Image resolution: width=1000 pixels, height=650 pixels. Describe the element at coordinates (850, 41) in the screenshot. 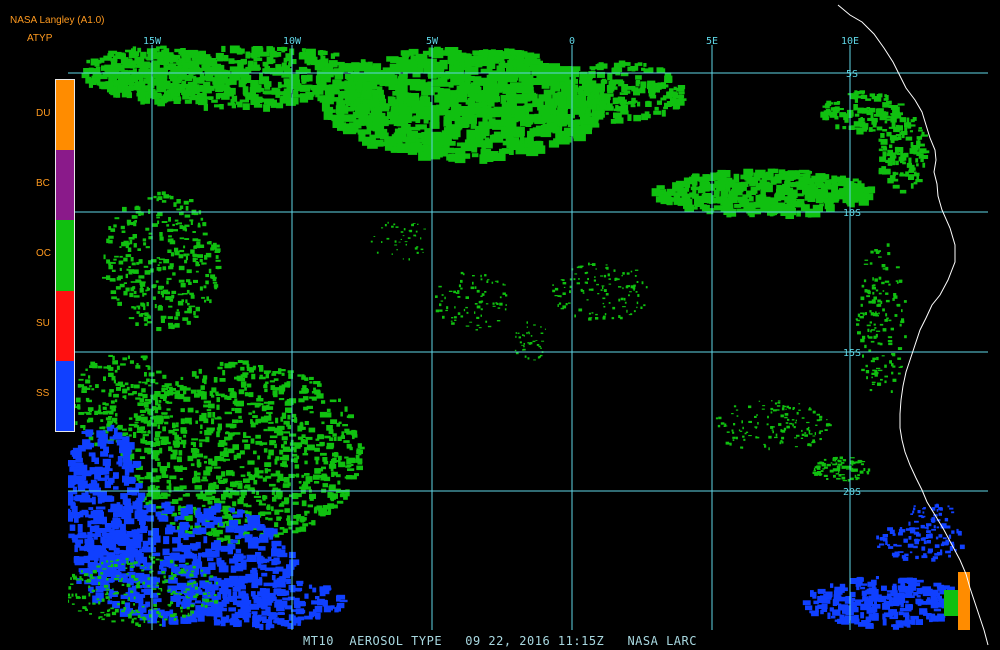

I see `longitude-label: 10E` at that location.